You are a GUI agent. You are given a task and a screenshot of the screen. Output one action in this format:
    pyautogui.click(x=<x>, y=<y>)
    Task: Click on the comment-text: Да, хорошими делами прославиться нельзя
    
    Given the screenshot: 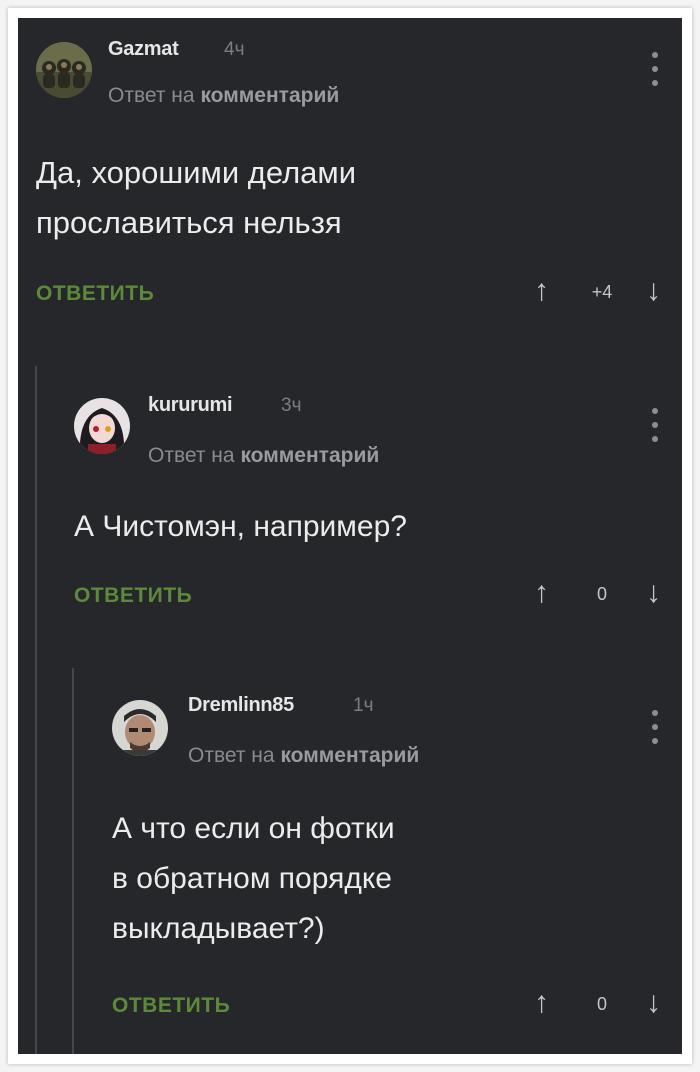 What is the action you would take?
    pyautogui.click(x=196, y=197)
    